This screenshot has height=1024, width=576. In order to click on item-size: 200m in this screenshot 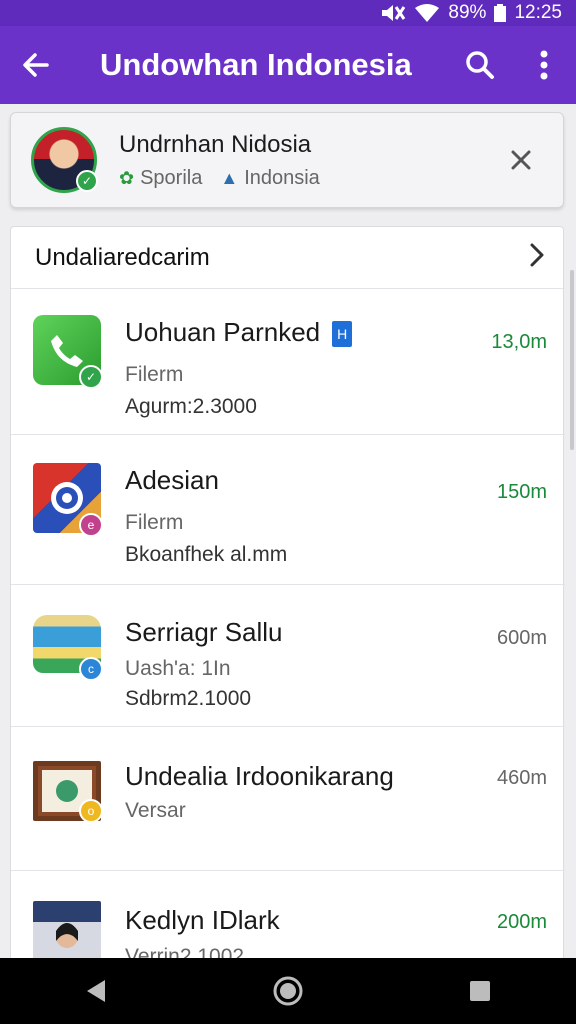, I will do `click(521, 922)`.